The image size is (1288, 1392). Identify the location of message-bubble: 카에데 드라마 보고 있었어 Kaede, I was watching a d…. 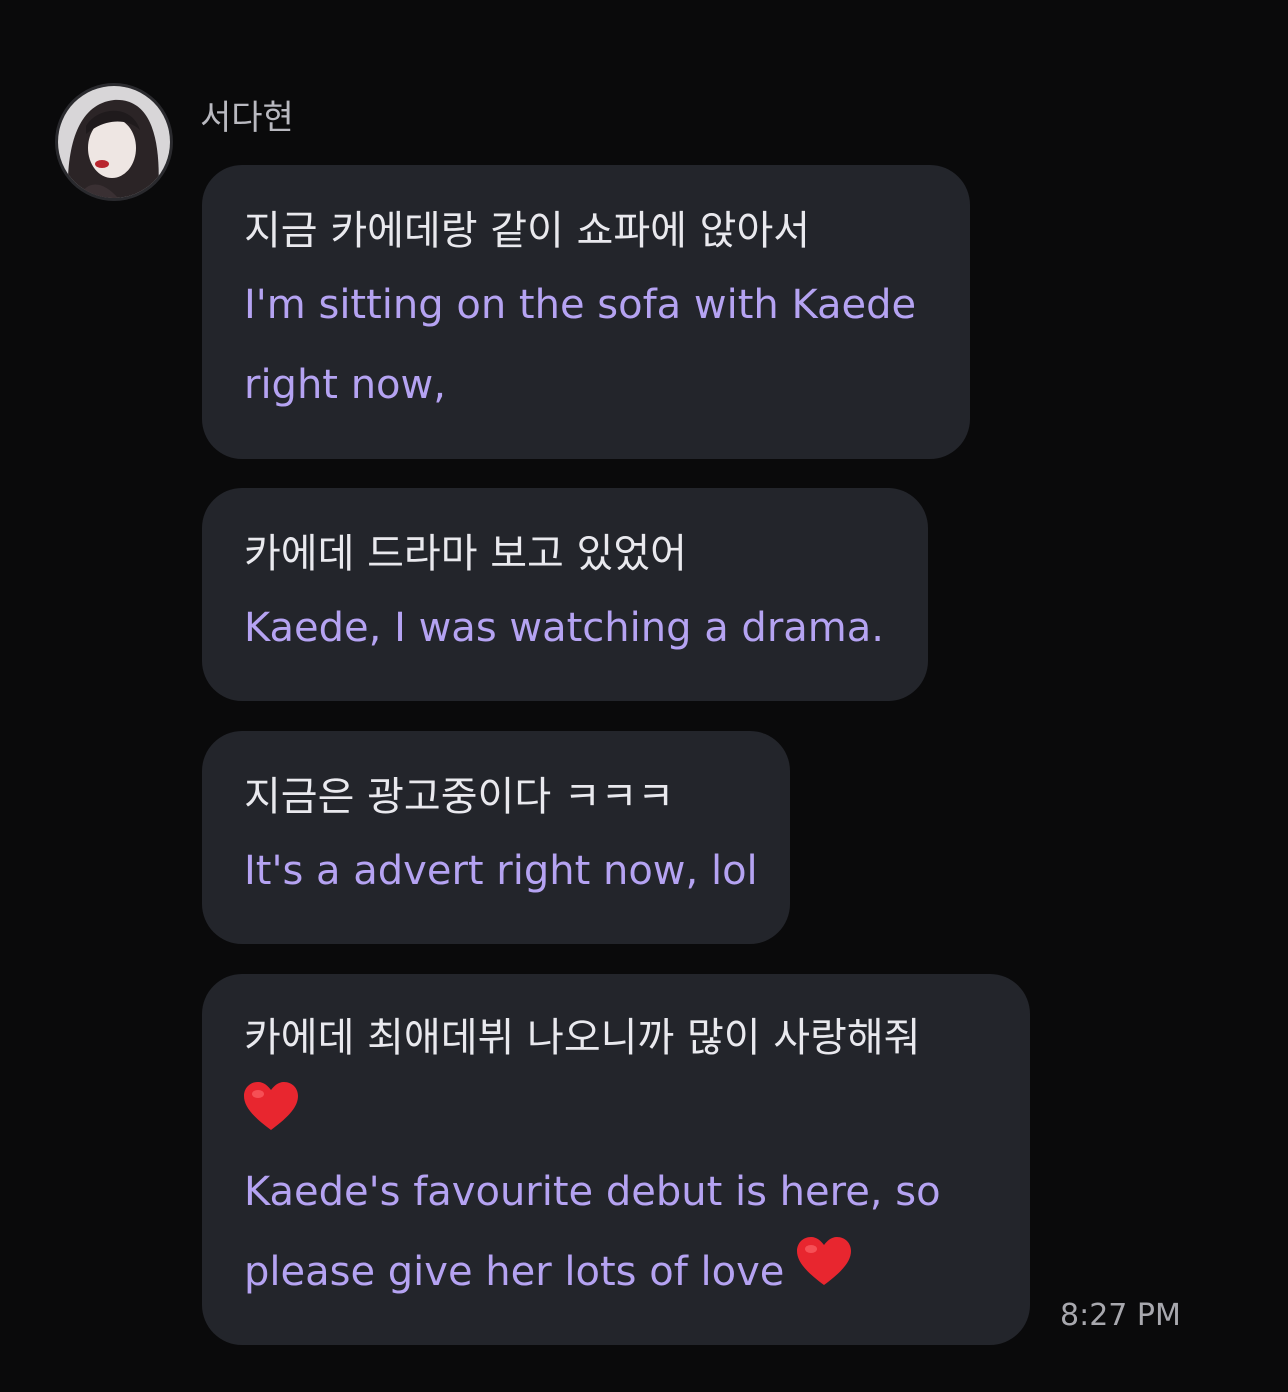
(565, 594).